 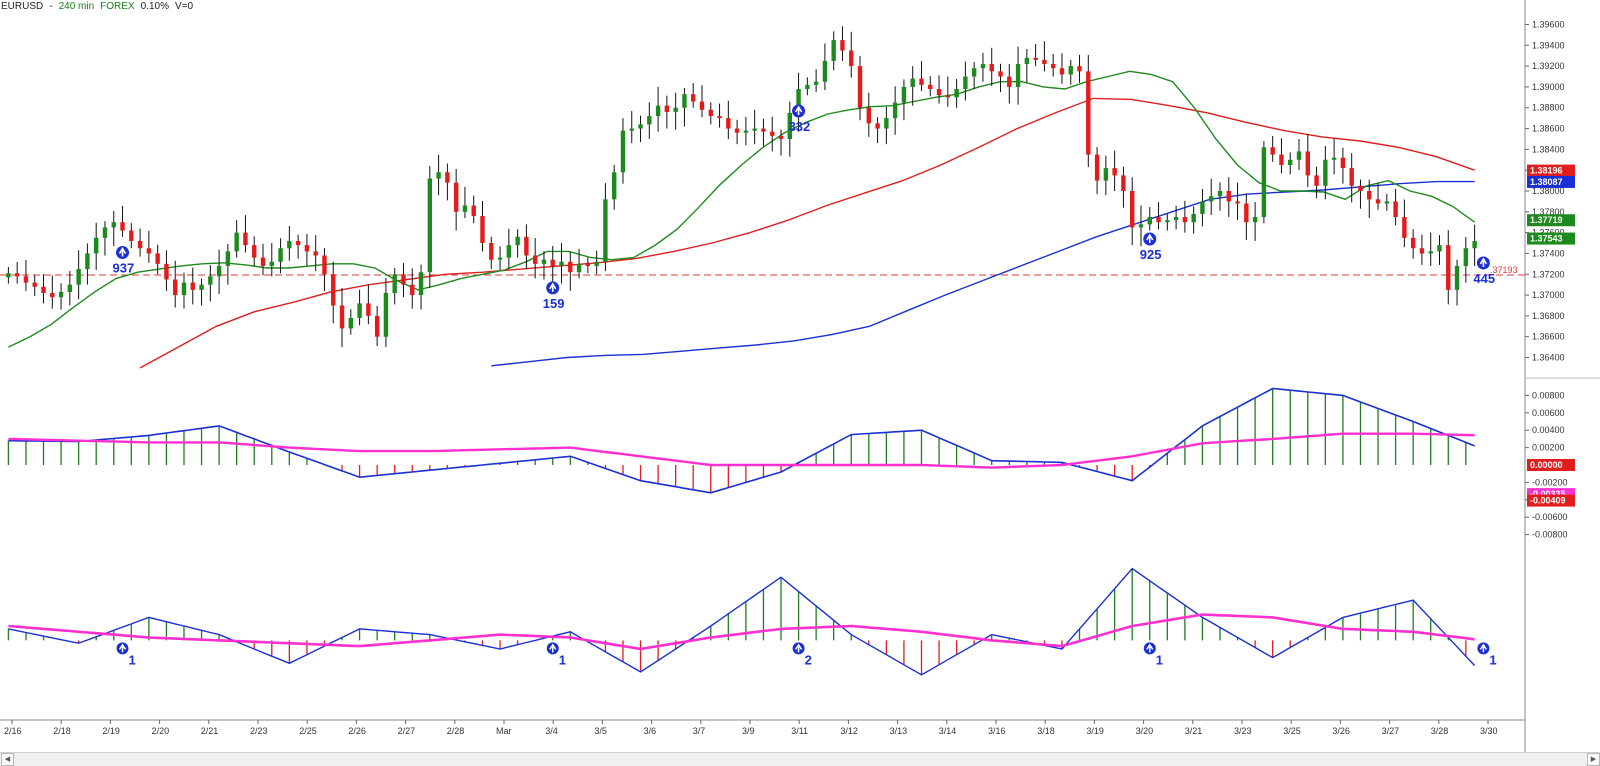 I want to click on time-tick-label: 3/5, so click(x=600, y=731).